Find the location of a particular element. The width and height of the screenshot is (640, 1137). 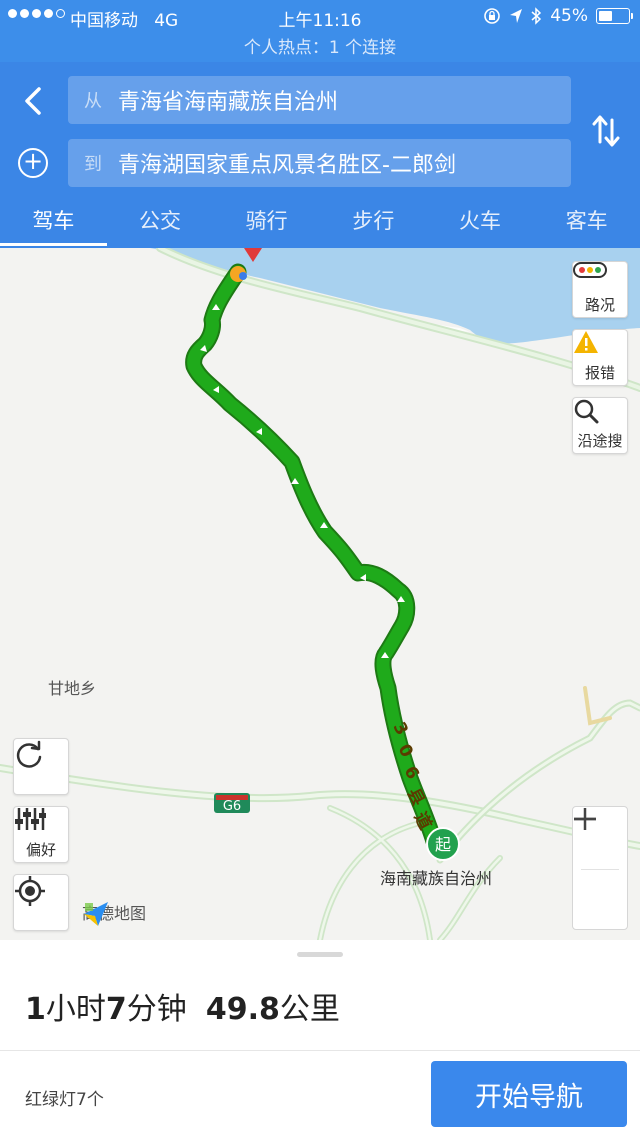

minus-icon is located at coordinates (585, 819).